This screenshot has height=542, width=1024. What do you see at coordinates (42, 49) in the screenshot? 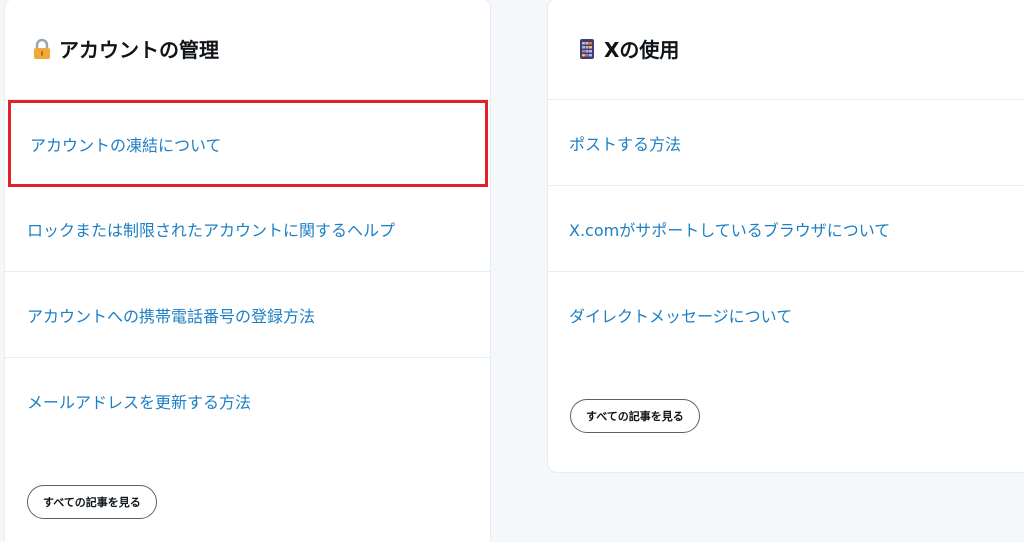
I see `lock-icon` at bounding box center [42, 49].